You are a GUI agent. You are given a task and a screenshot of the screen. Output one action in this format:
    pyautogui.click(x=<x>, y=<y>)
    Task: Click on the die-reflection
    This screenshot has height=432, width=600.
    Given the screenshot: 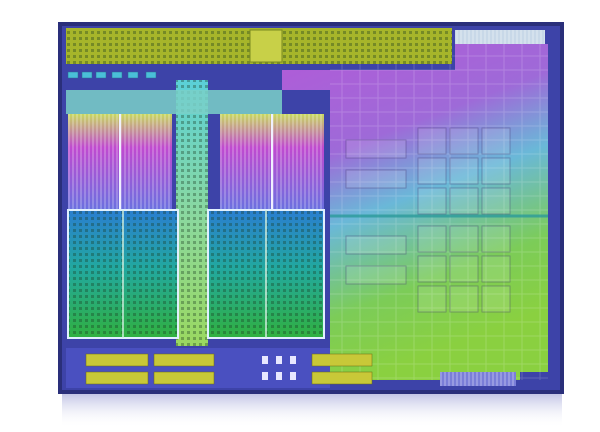 What is the action you would take?
    pyautogui.click(x=312, y=410)
    